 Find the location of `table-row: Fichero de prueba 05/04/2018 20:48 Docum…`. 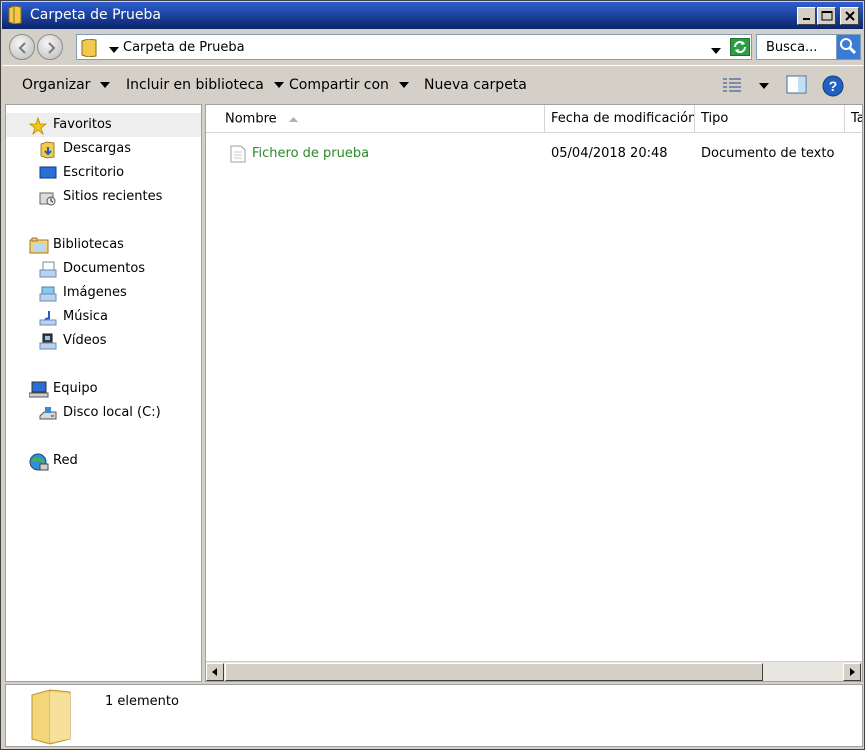

table-row: Fichero de prueba 05/04/2018 20:48 Docum… is located at coordinates (534, 154).